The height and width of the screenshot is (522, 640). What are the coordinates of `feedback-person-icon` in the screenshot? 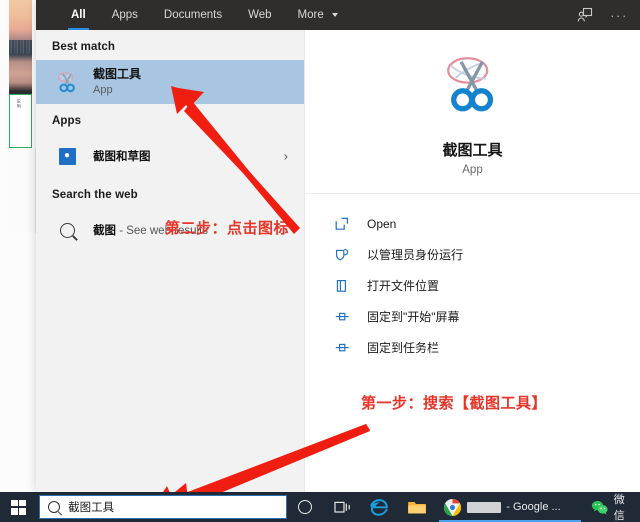 It's located at (585, 15).